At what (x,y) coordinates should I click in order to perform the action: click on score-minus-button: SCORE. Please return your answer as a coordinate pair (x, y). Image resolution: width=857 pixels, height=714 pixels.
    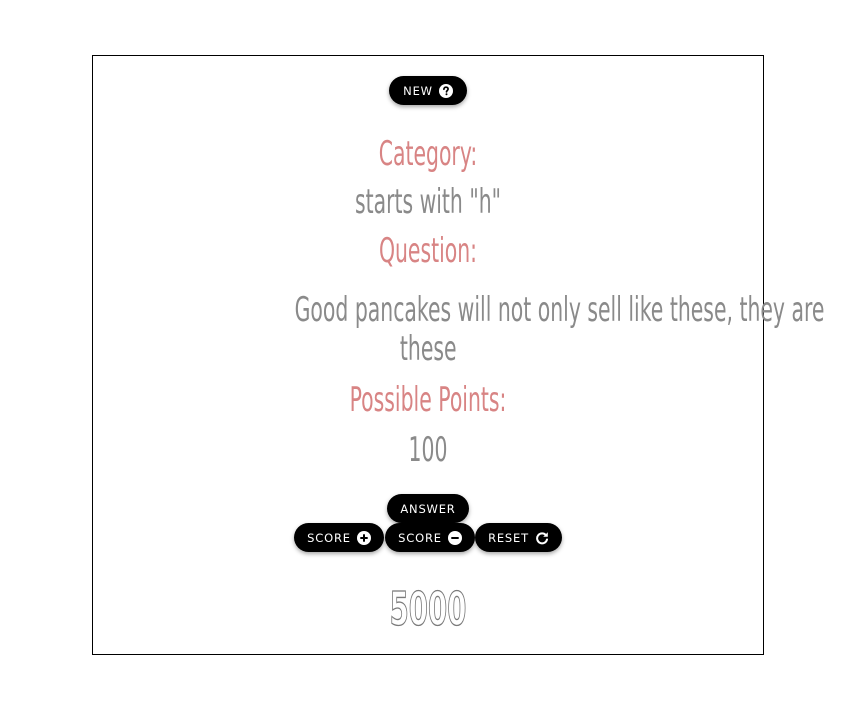
    Looking at the image, I should click on (430, 537).